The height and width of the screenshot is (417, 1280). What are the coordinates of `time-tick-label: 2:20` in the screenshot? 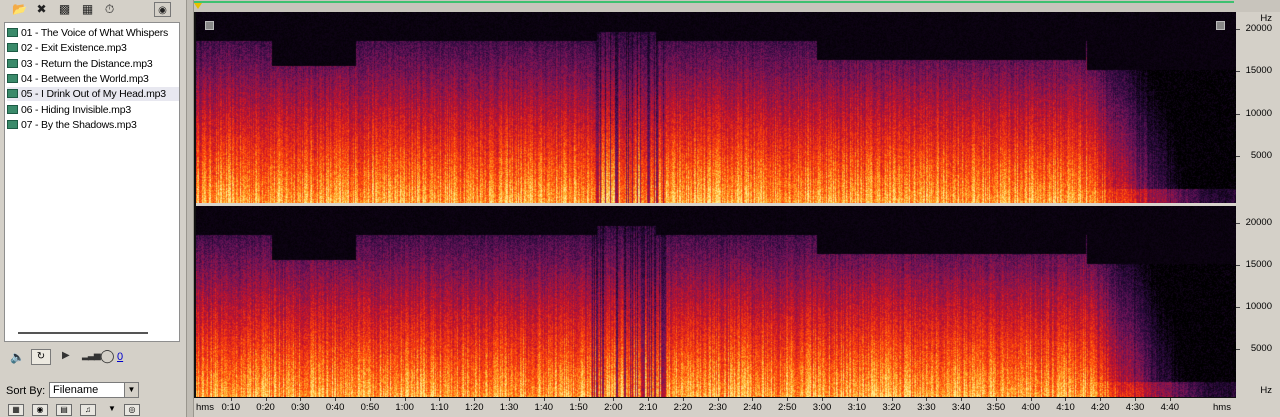 It's located at (683, 407).